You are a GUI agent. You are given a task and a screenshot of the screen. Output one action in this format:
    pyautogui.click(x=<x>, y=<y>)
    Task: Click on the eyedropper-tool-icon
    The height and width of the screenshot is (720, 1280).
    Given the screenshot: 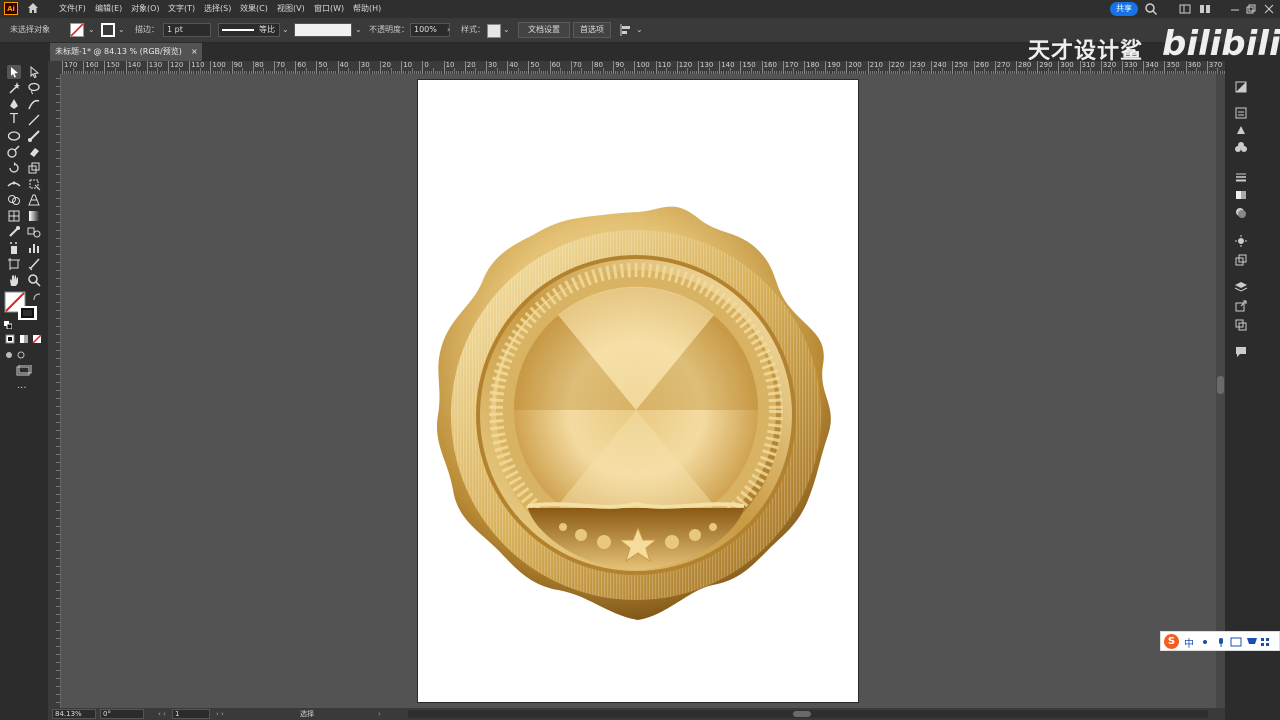 What is the action you would take?
    pyautogui.click(x=14, y=232)
    